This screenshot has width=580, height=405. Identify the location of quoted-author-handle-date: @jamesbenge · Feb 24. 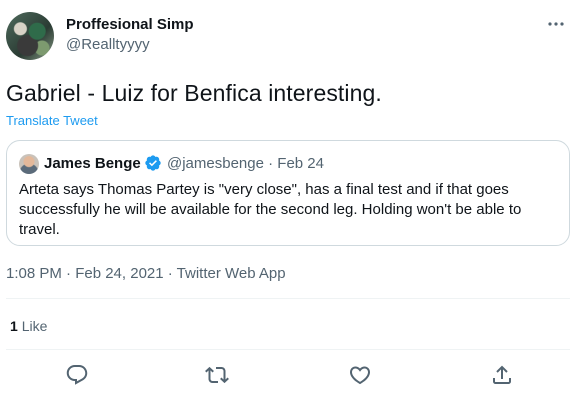
(245, 163).